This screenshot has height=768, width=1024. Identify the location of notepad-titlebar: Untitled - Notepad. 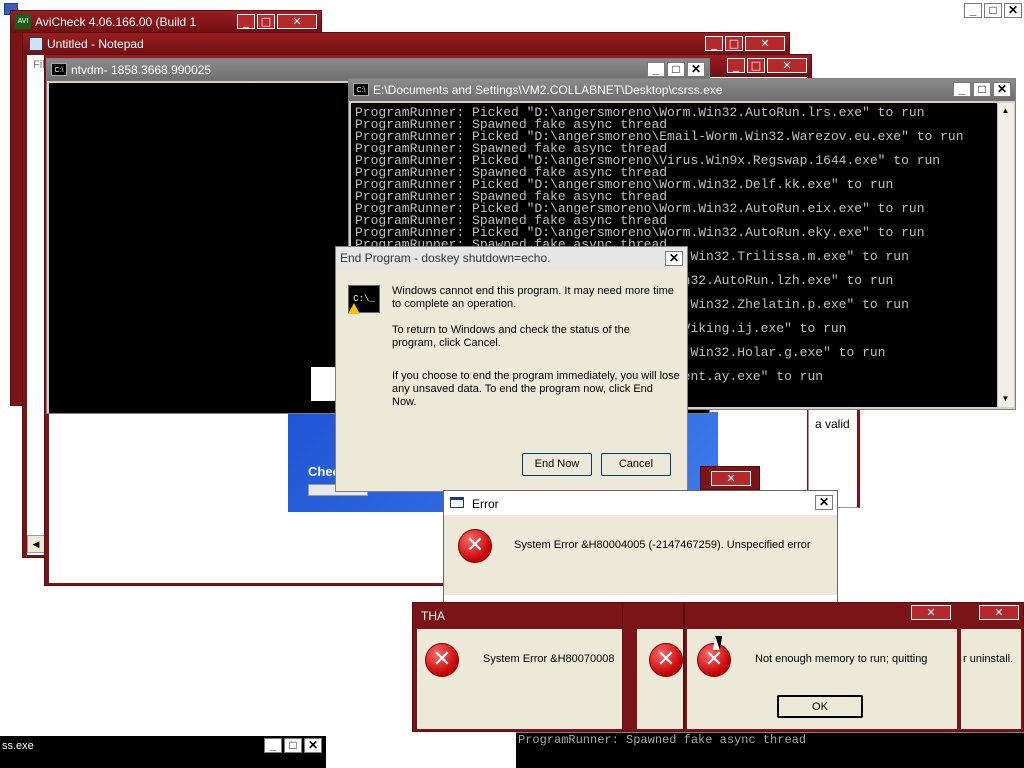
(406, 44).